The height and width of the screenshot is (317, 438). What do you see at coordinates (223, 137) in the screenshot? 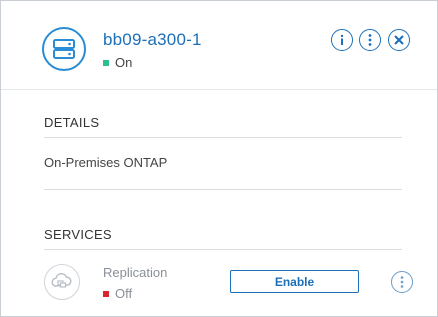
I see `details-divider` at bounding box center [223, 137].